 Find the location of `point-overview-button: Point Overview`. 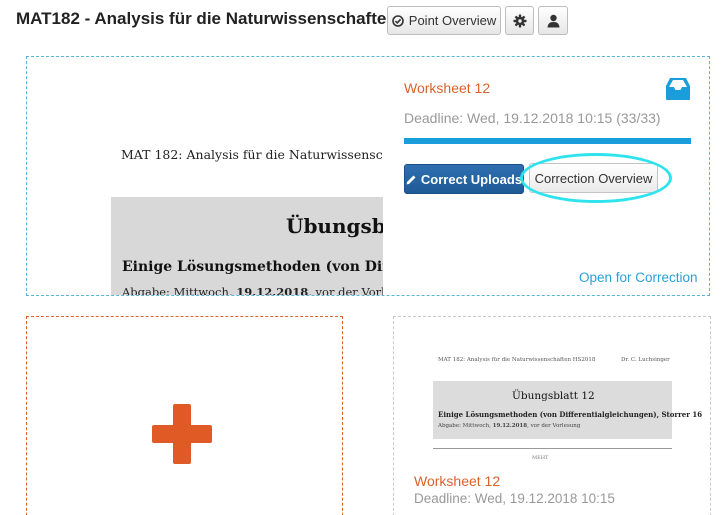

point-overview-button: Point Overview is located at coordinates (444, 20).